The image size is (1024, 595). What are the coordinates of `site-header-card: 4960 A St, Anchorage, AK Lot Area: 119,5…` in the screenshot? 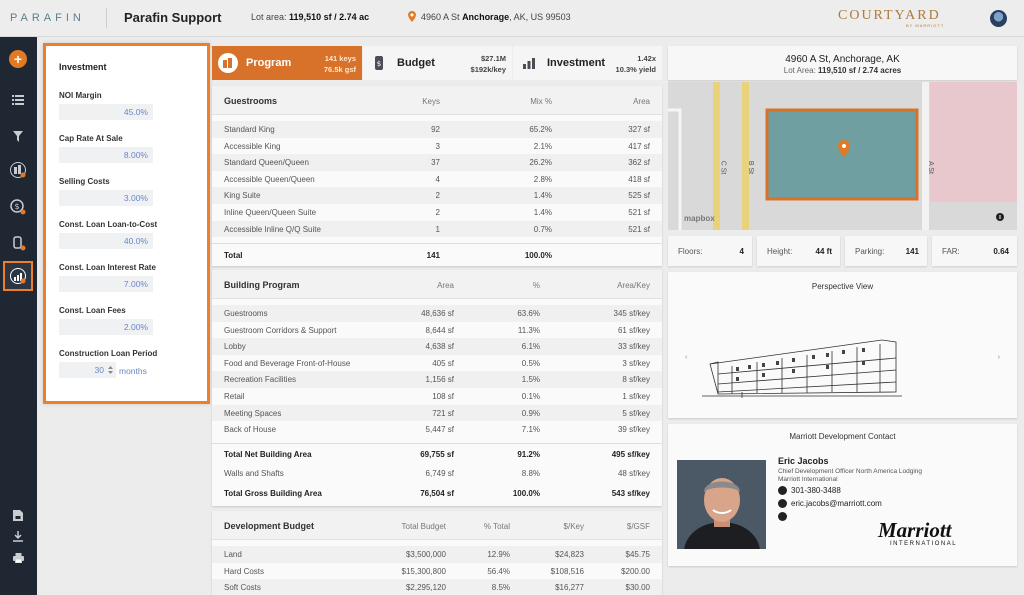 It's located at (842, 63).